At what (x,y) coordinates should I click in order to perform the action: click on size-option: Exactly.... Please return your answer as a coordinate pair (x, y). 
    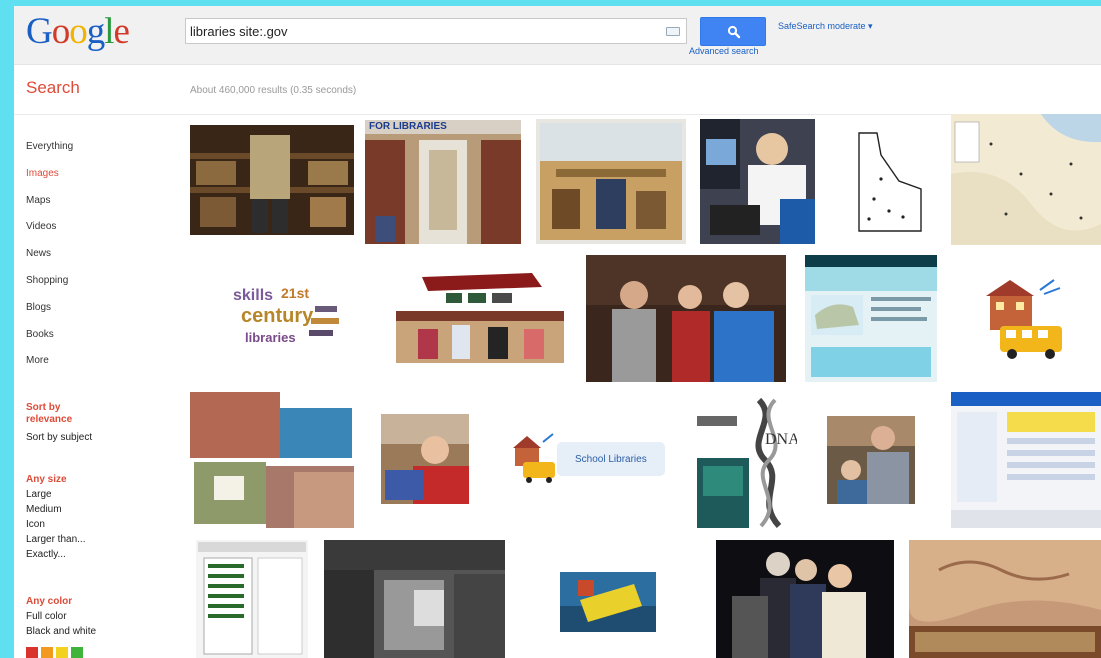
    Looking at the image, I should click on (55, 554).